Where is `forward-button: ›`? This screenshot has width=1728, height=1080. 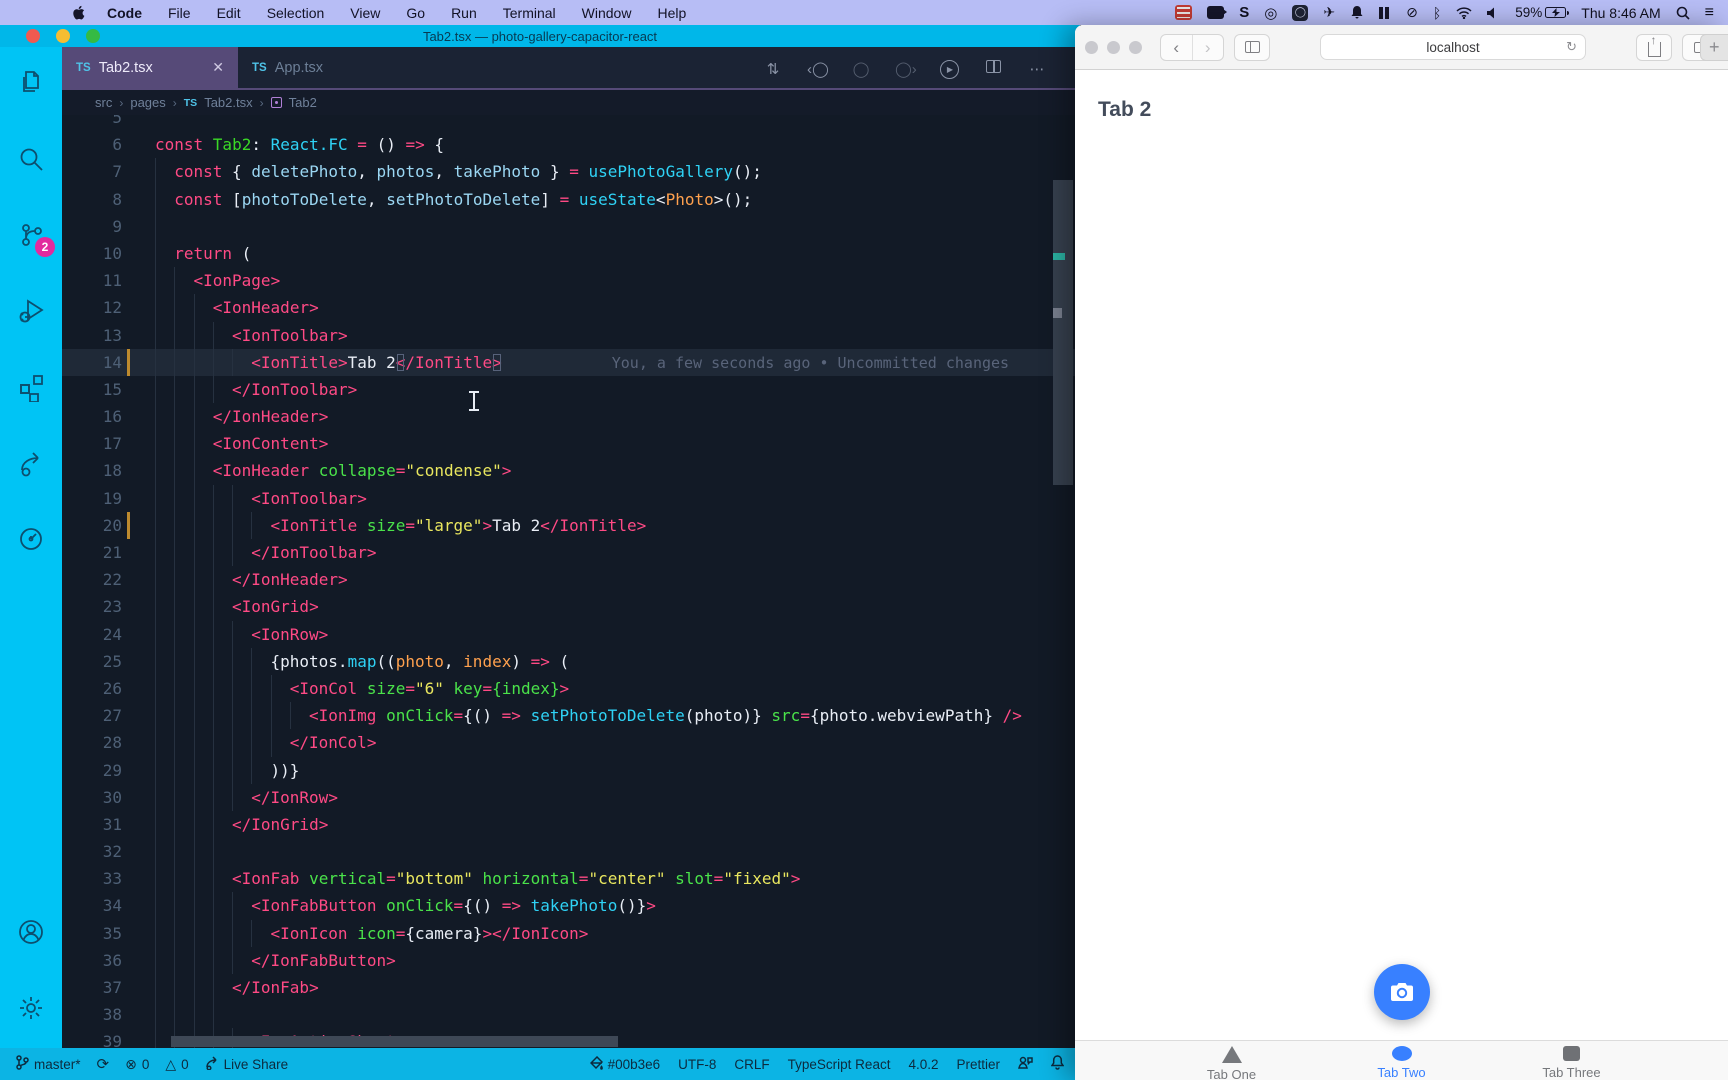
forward-button: › is located at coordinates (1207, 47).